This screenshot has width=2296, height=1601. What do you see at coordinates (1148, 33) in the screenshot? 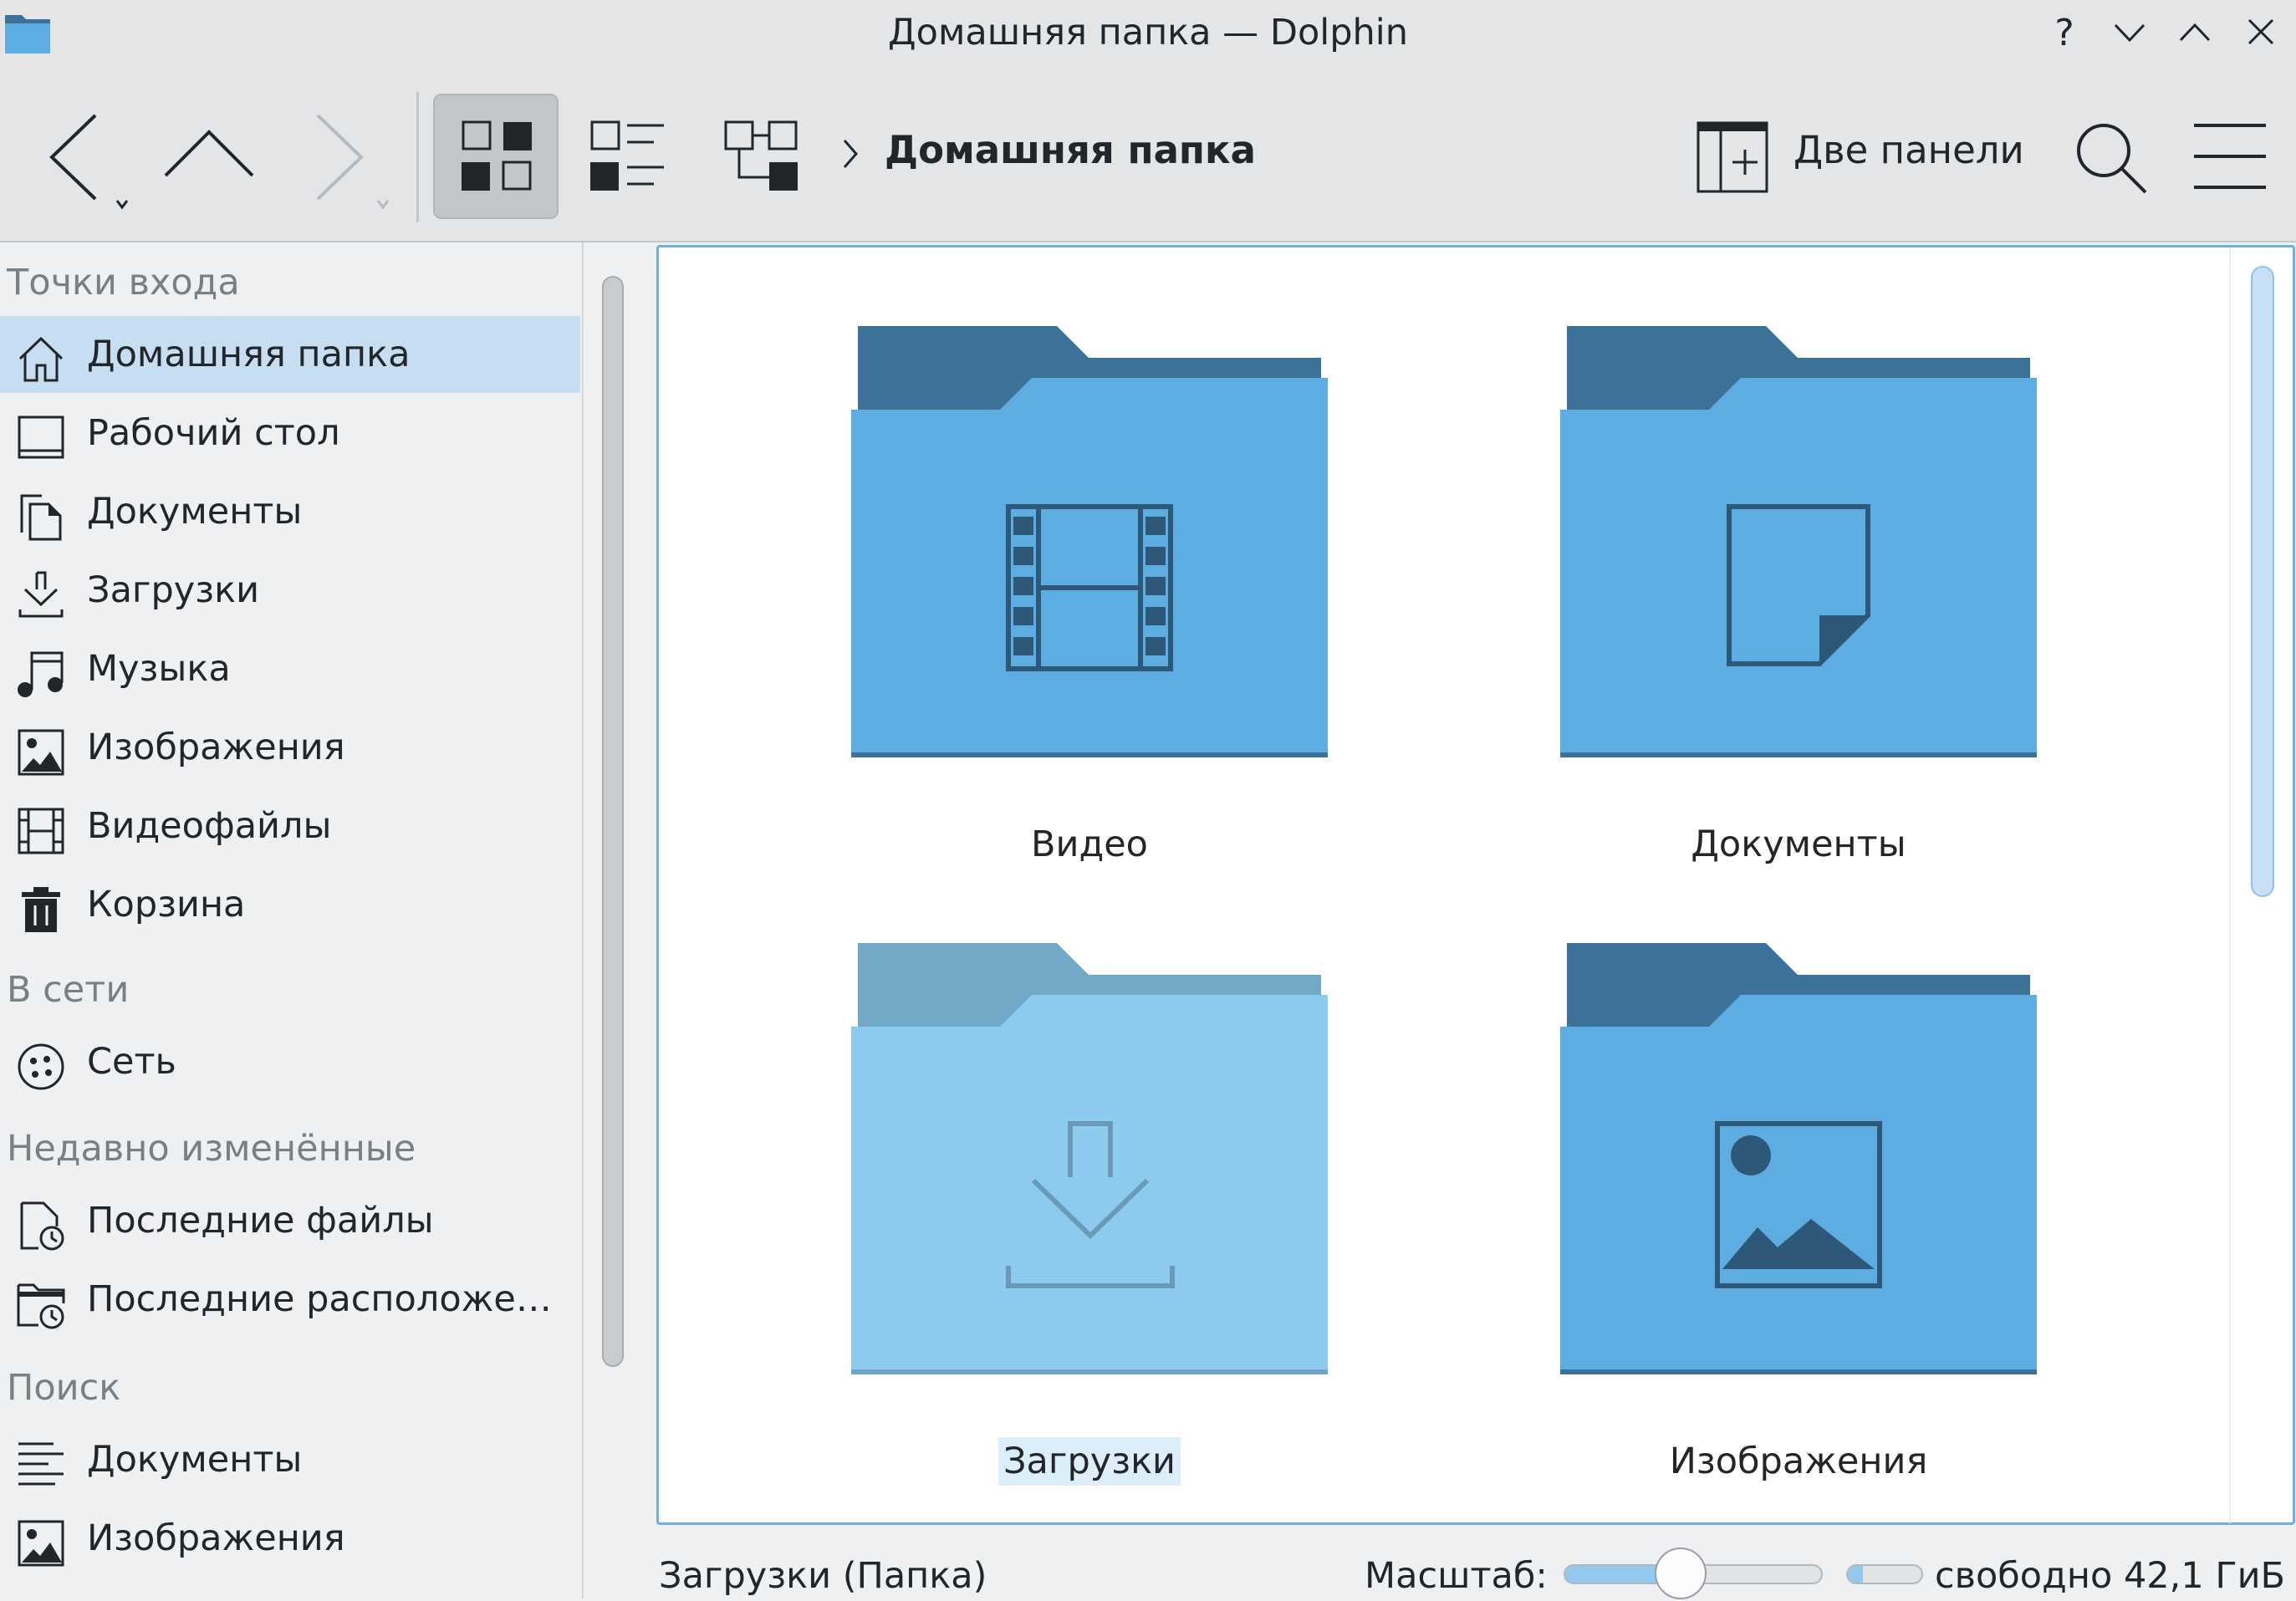
I see `window-title: Домашняя папка — Dolphin` at bounding box center [1148, 33].